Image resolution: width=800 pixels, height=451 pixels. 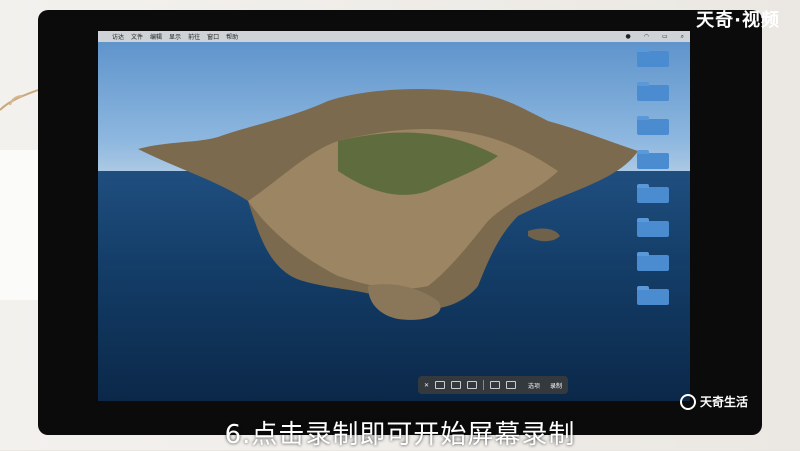 I want to click on plant-decoration, so click(x=19, y=100).